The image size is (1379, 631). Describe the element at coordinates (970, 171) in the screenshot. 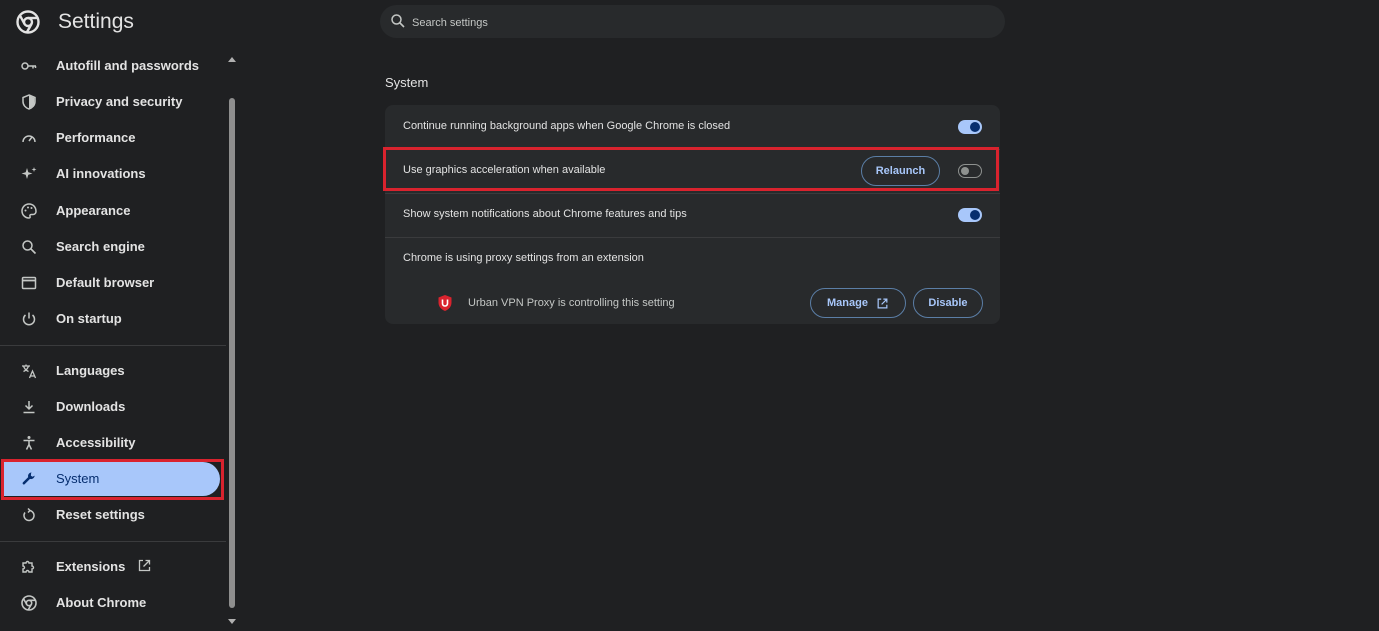

I see `graphics-accel-toggle` at that location.